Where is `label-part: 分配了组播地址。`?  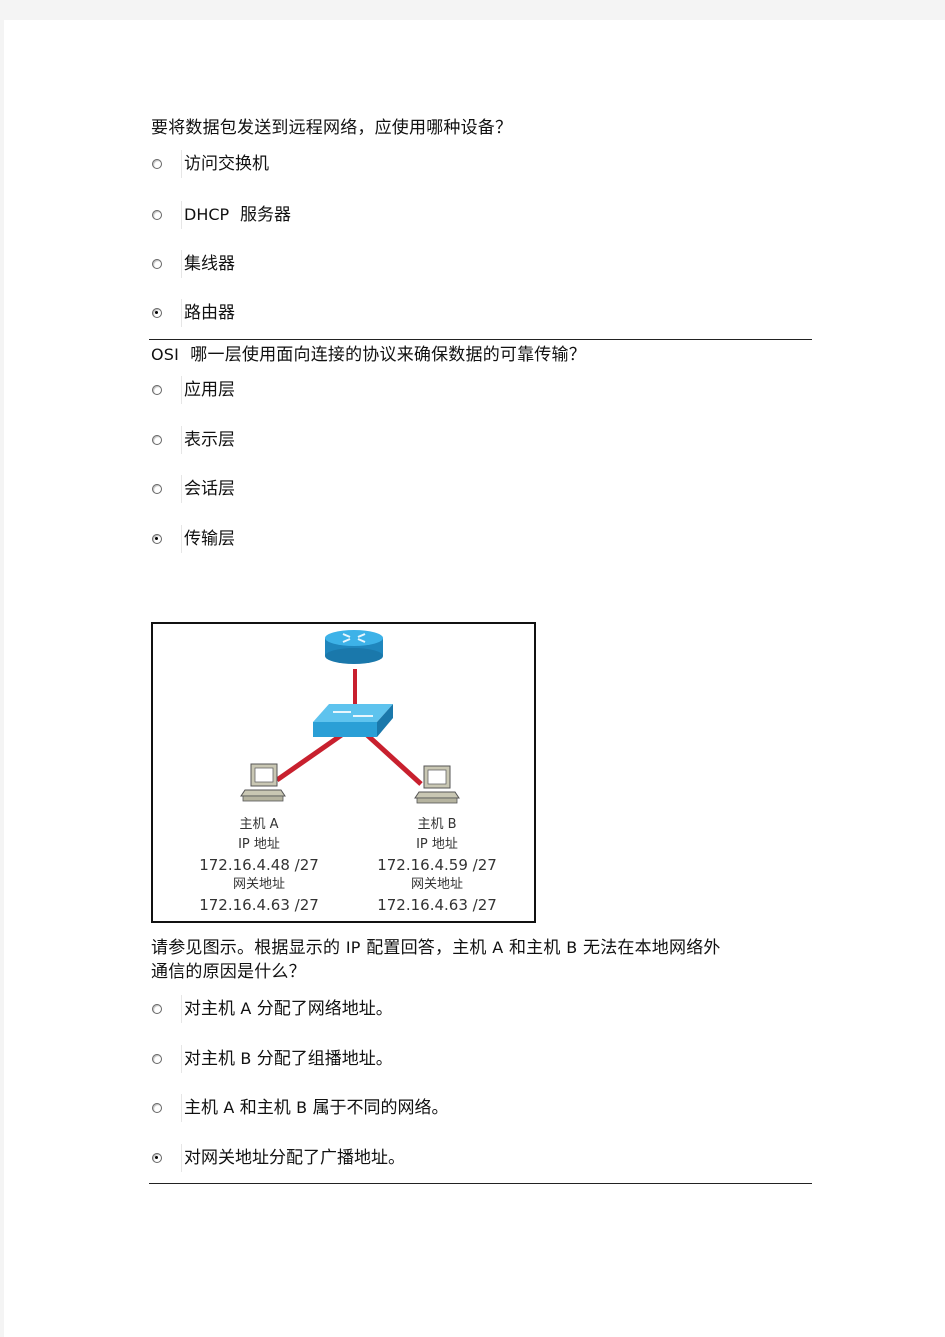
label-part: 分配了组播地址。 is located at coordinates (324, 1059).